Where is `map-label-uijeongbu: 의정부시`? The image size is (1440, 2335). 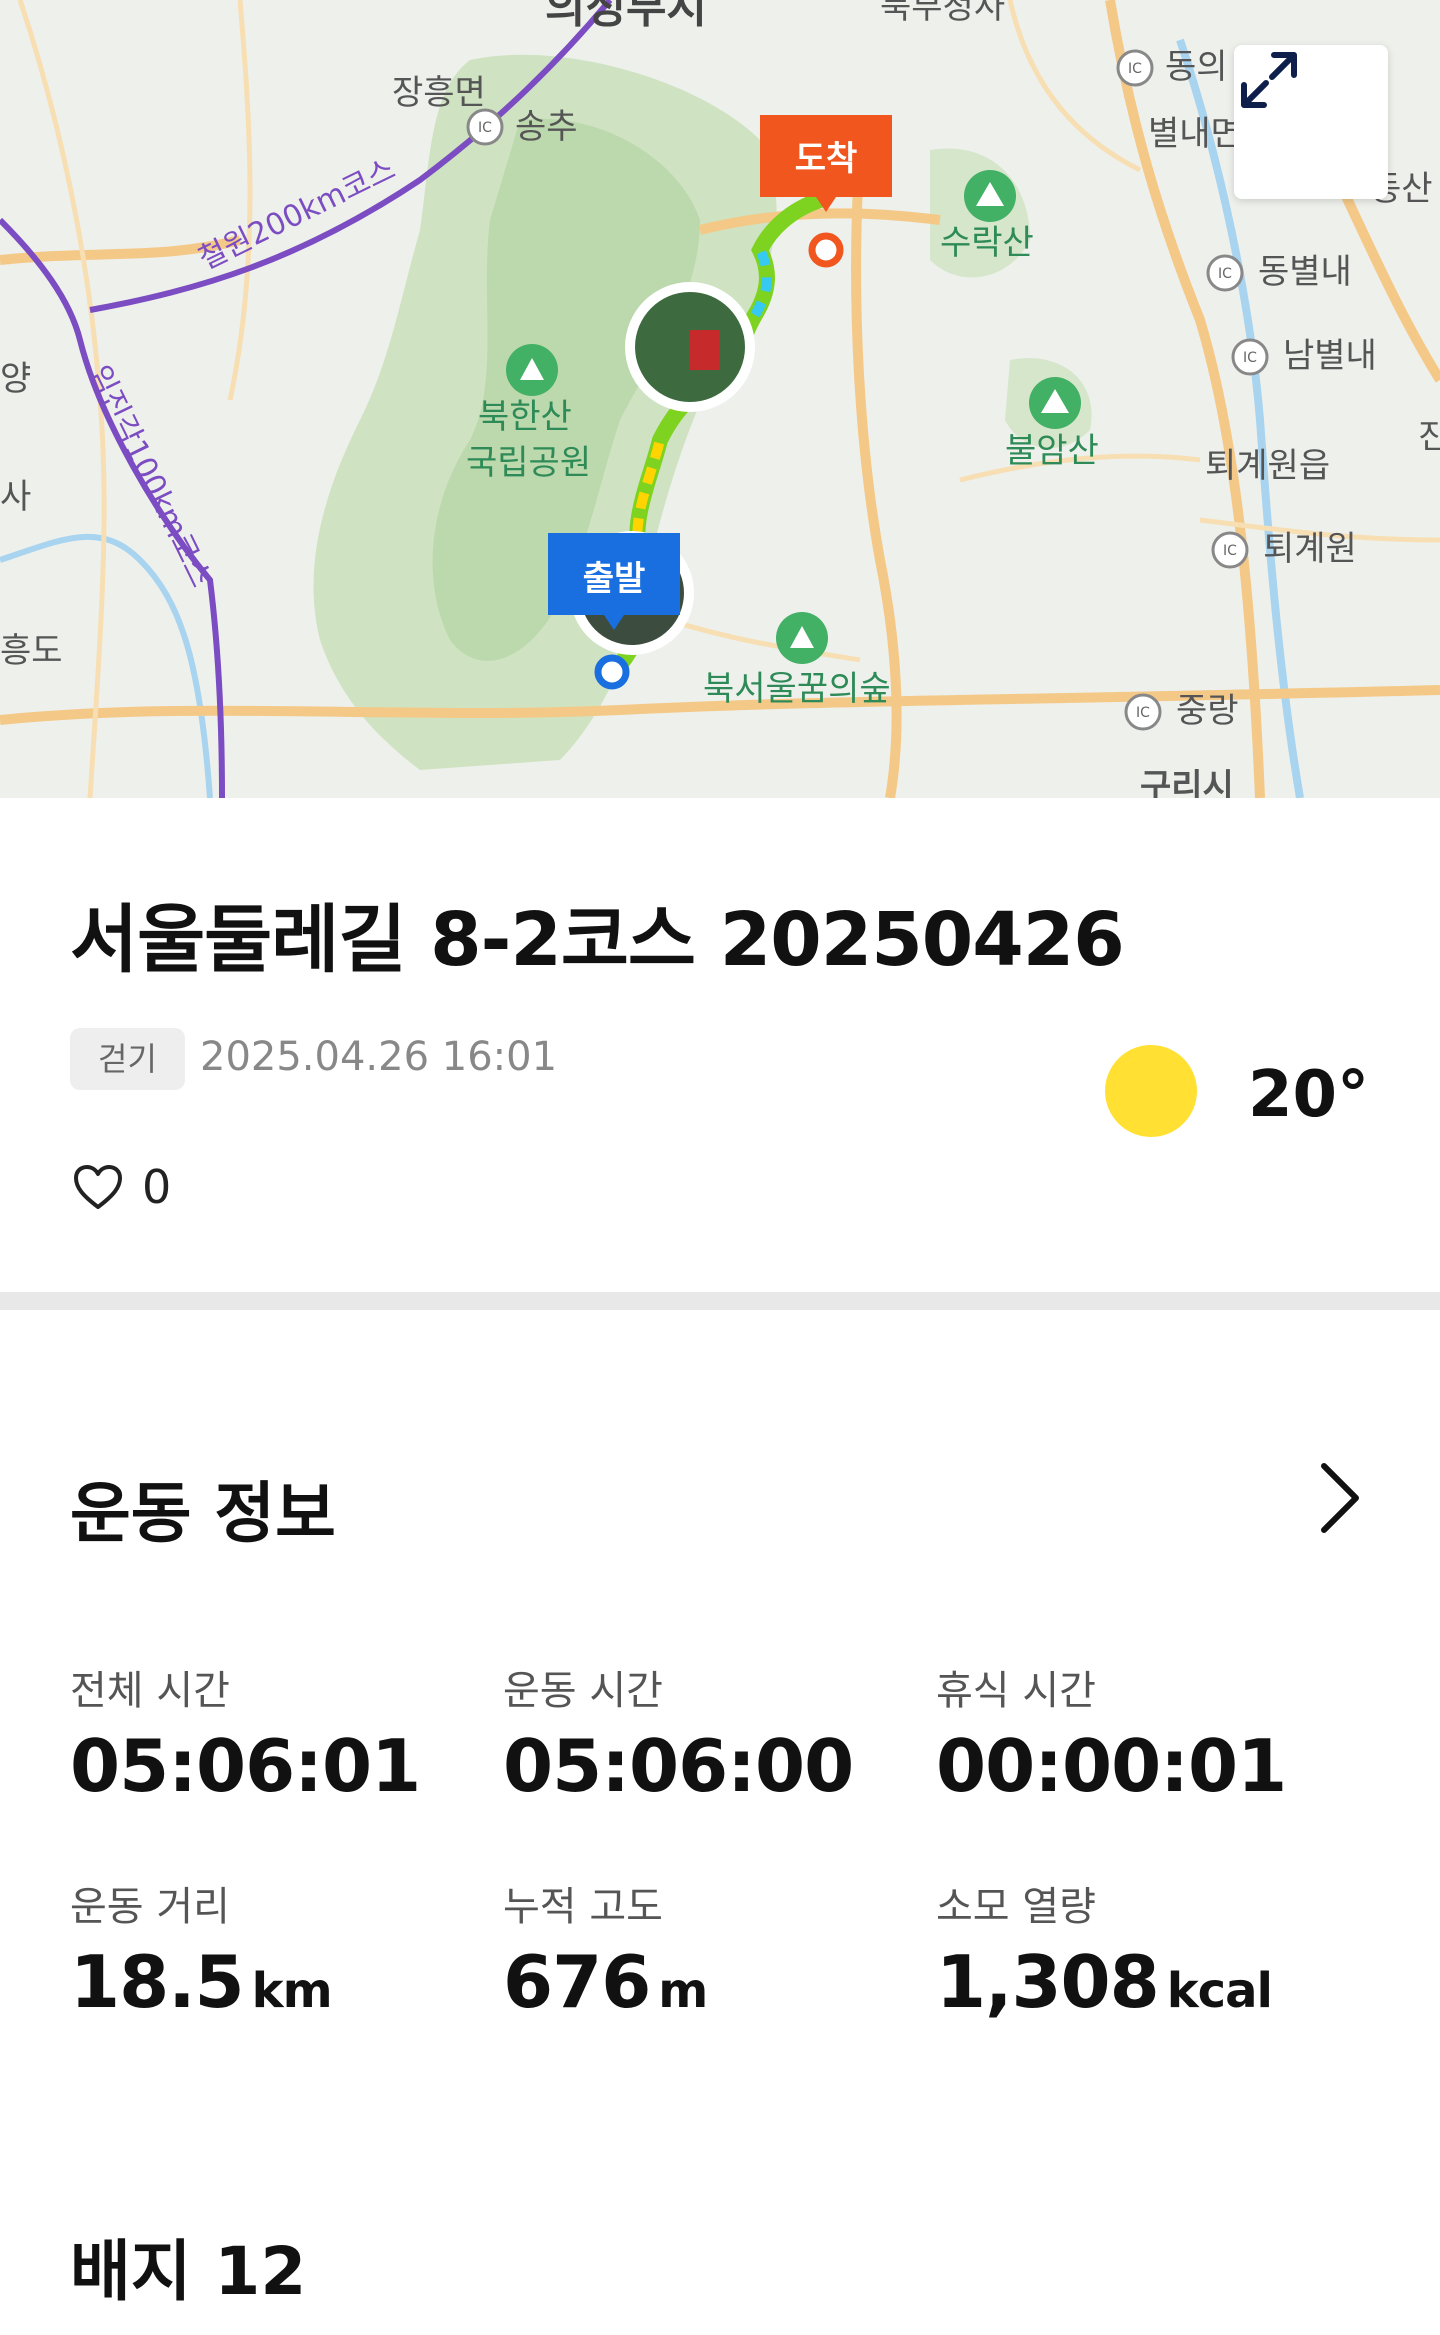 map-label-uijeongbu: 의정부시 is located at coordinates (626, 16).